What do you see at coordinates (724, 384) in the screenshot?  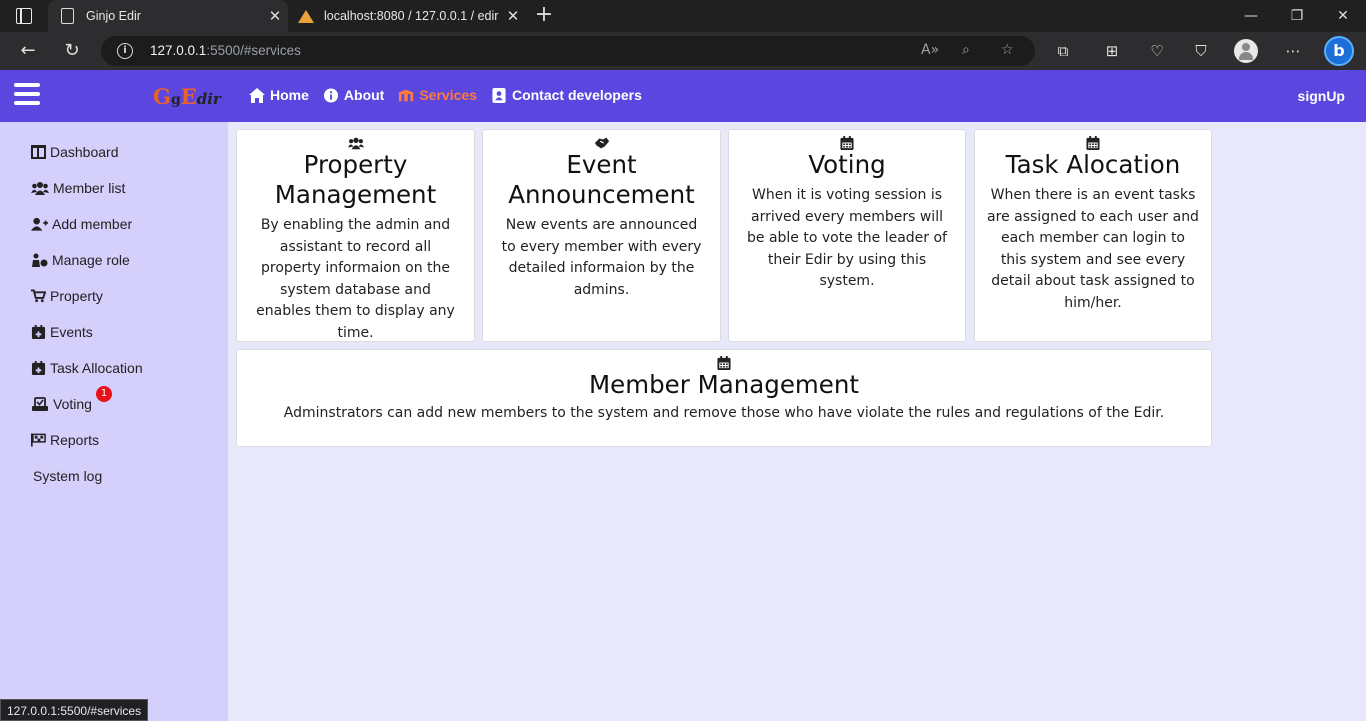 I see `card-title: Member Management` at bounding box center [724, 384].